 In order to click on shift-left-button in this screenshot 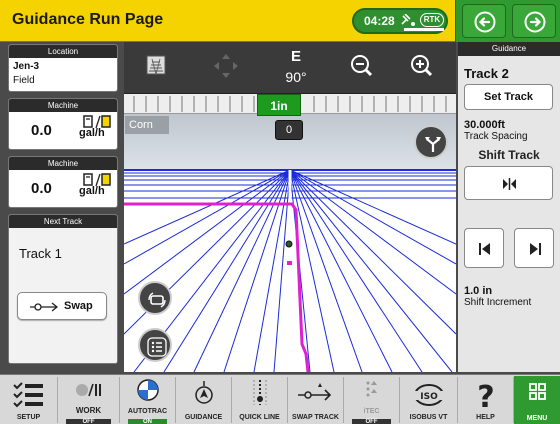, I will do `click(484, 248)`.